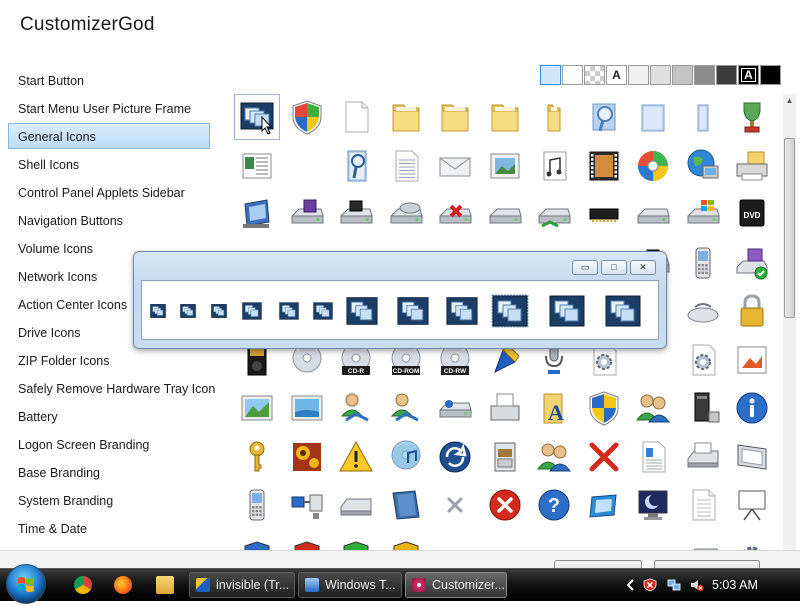 This screenshot has height=606, width=800. Describe the element at coordinates (165, 585) in the screenshot. I see `explorer-folder-icon` at that location.